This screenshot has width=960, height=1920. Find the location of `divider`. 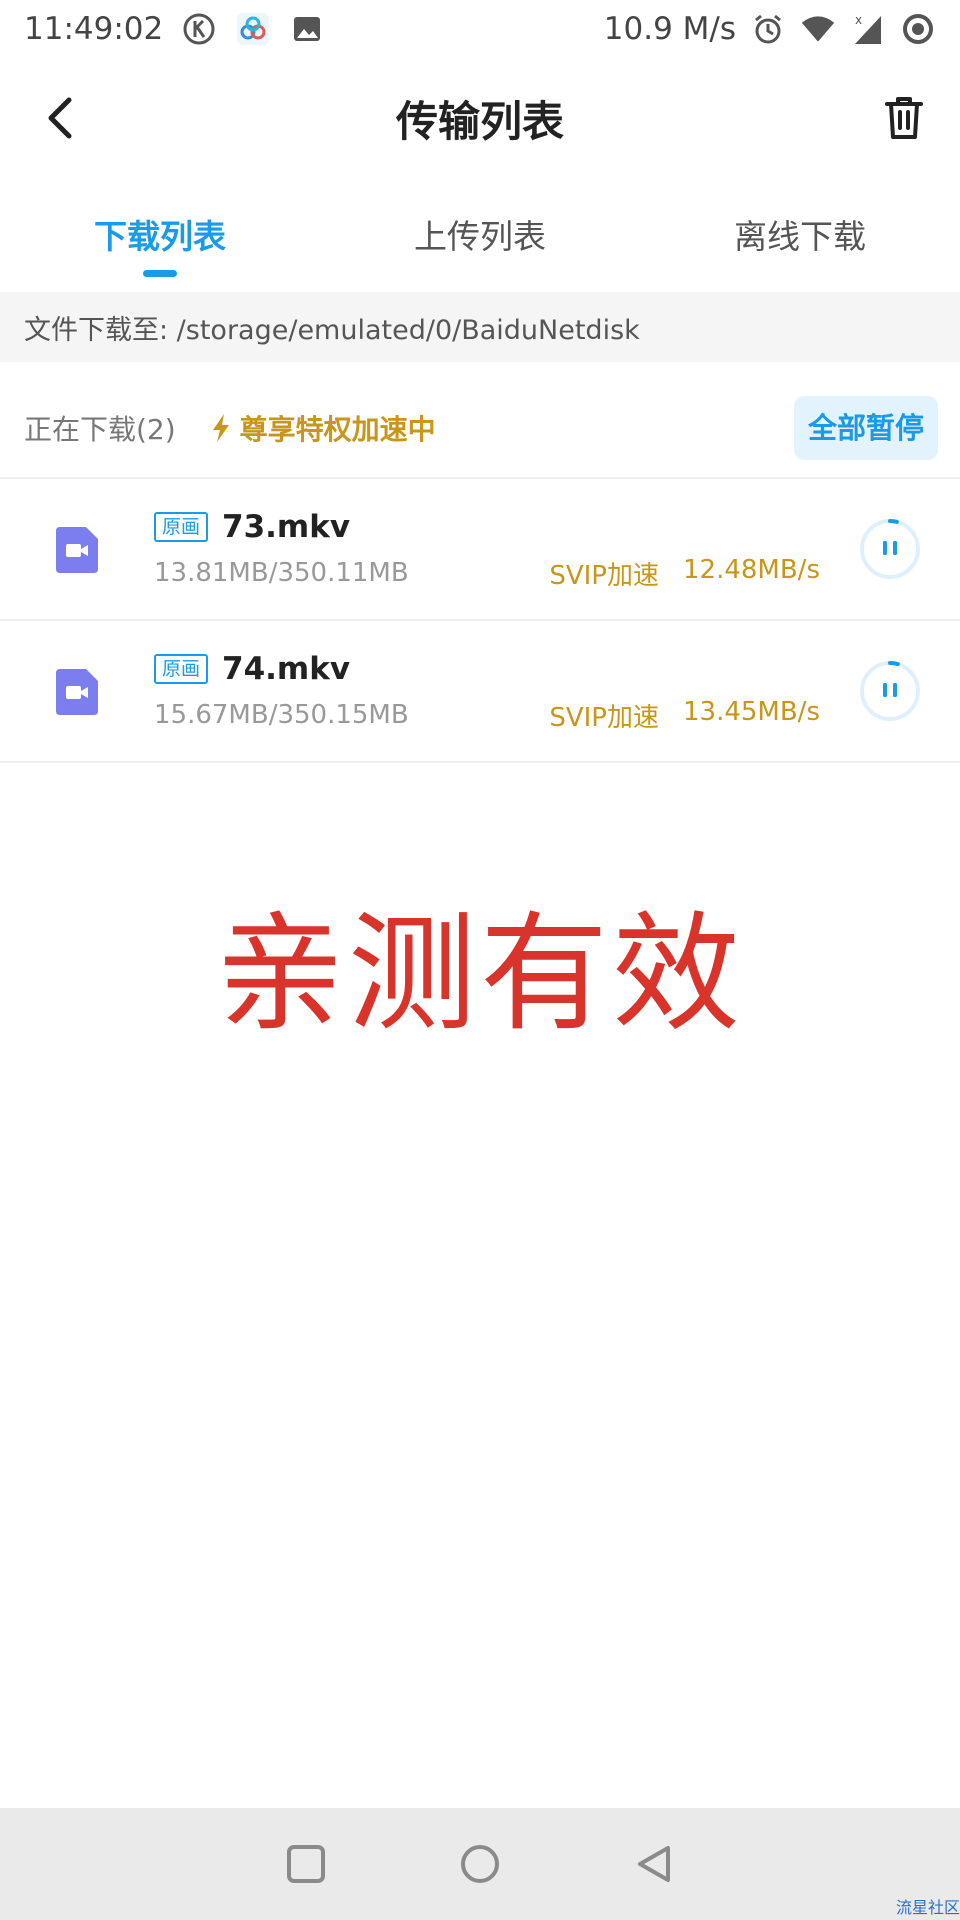

divider is located at coordinates (480, 762).